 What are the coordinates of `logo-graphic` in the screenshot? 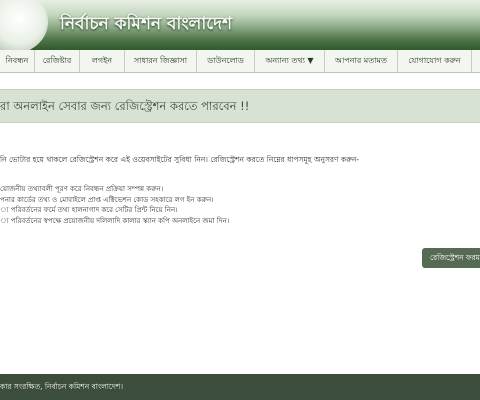 It's located at (24, 25).